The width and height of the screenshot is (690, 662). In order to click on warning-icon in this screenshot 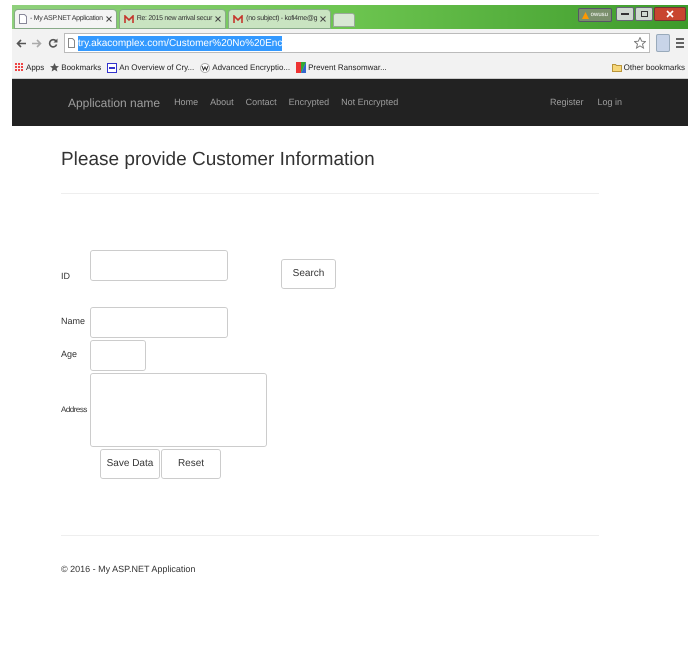, I will do `click(585, 15)`.